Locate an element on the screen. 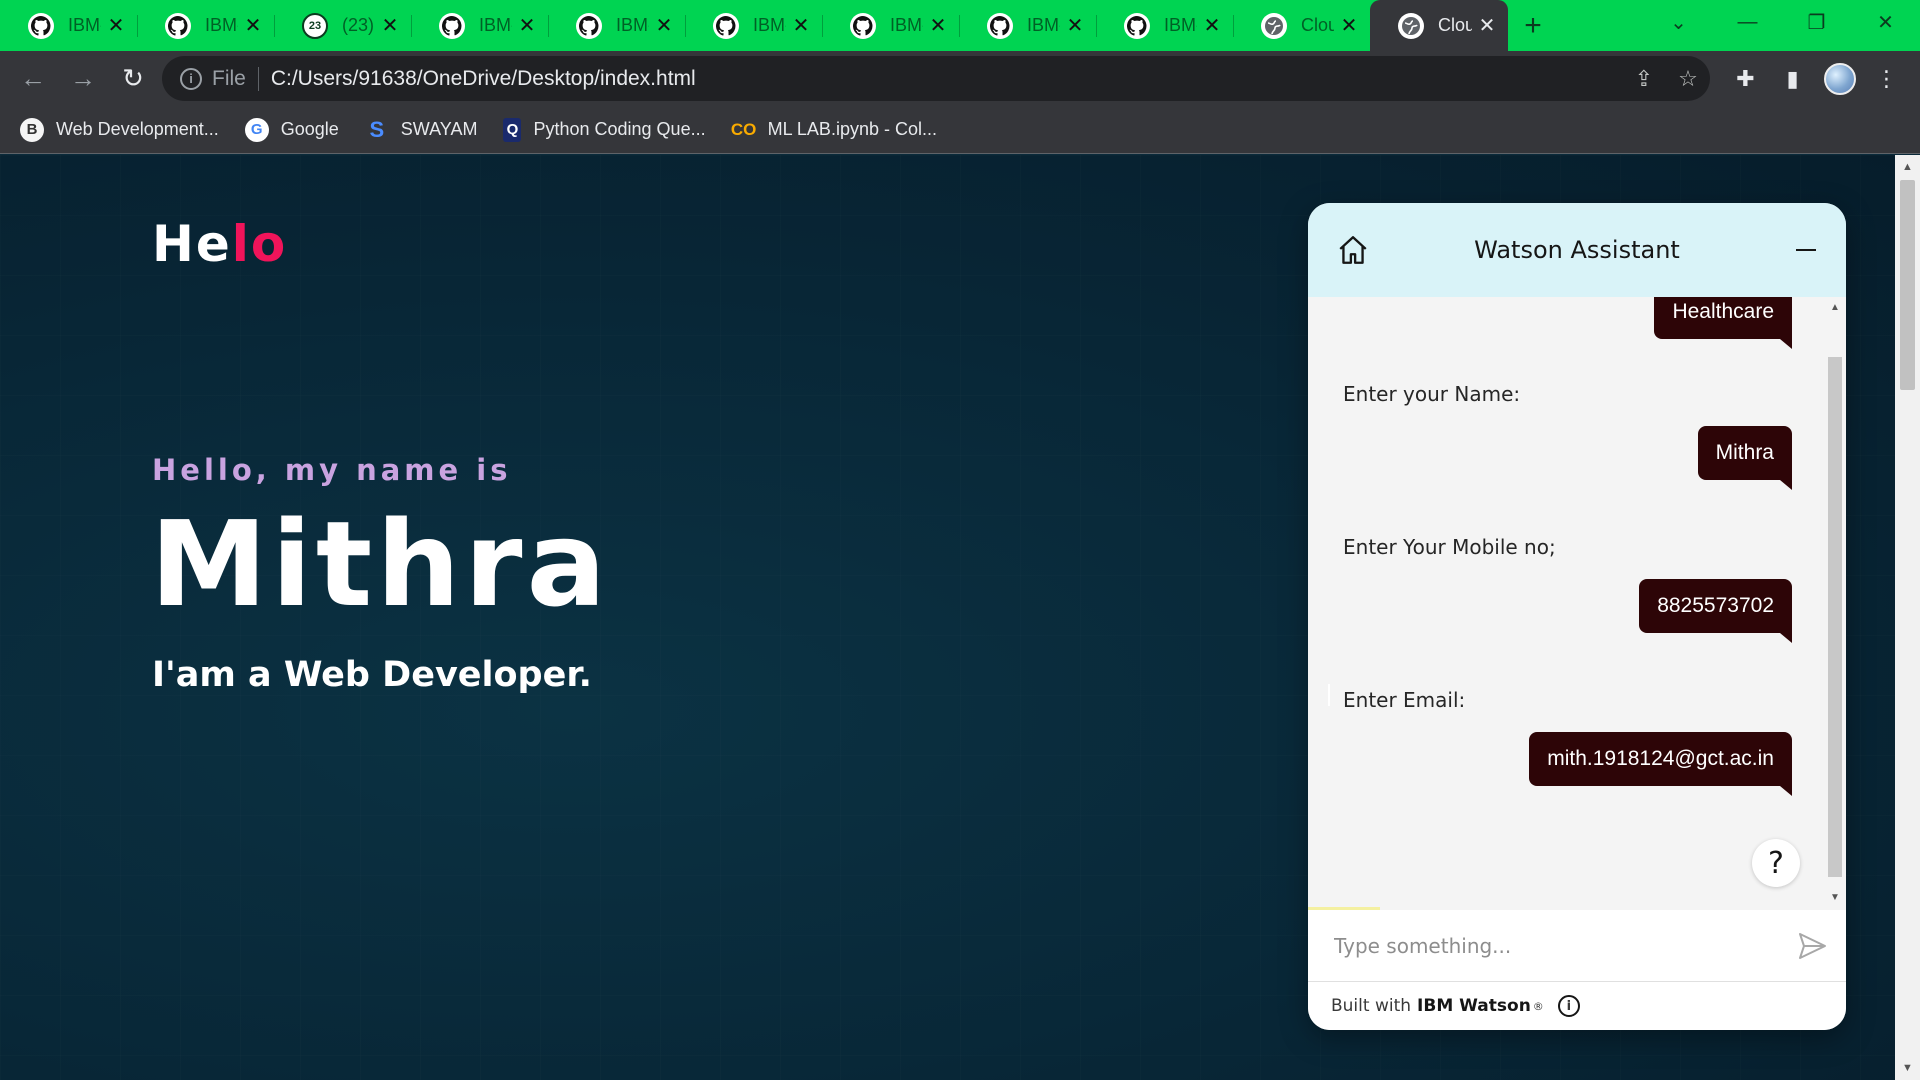  bot-message: Enter your Name: is located at coordinates (1432, 394).